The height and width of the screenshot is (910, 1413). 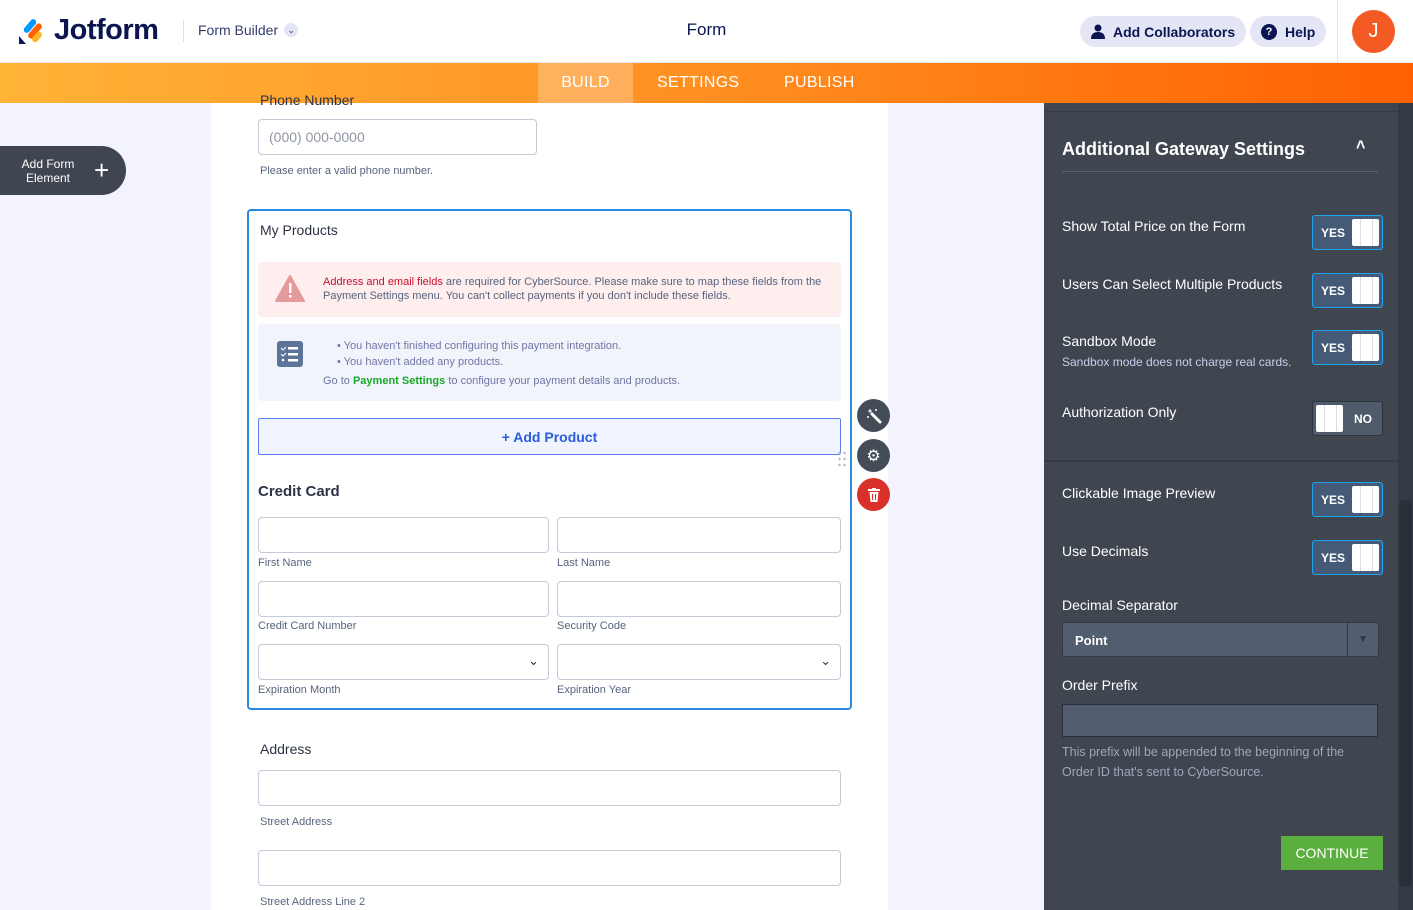 What do you see at coordinates (819, 83) in the screenshot?
I see `tab-publish: PUBLISH` at bounding box center [819, 83].